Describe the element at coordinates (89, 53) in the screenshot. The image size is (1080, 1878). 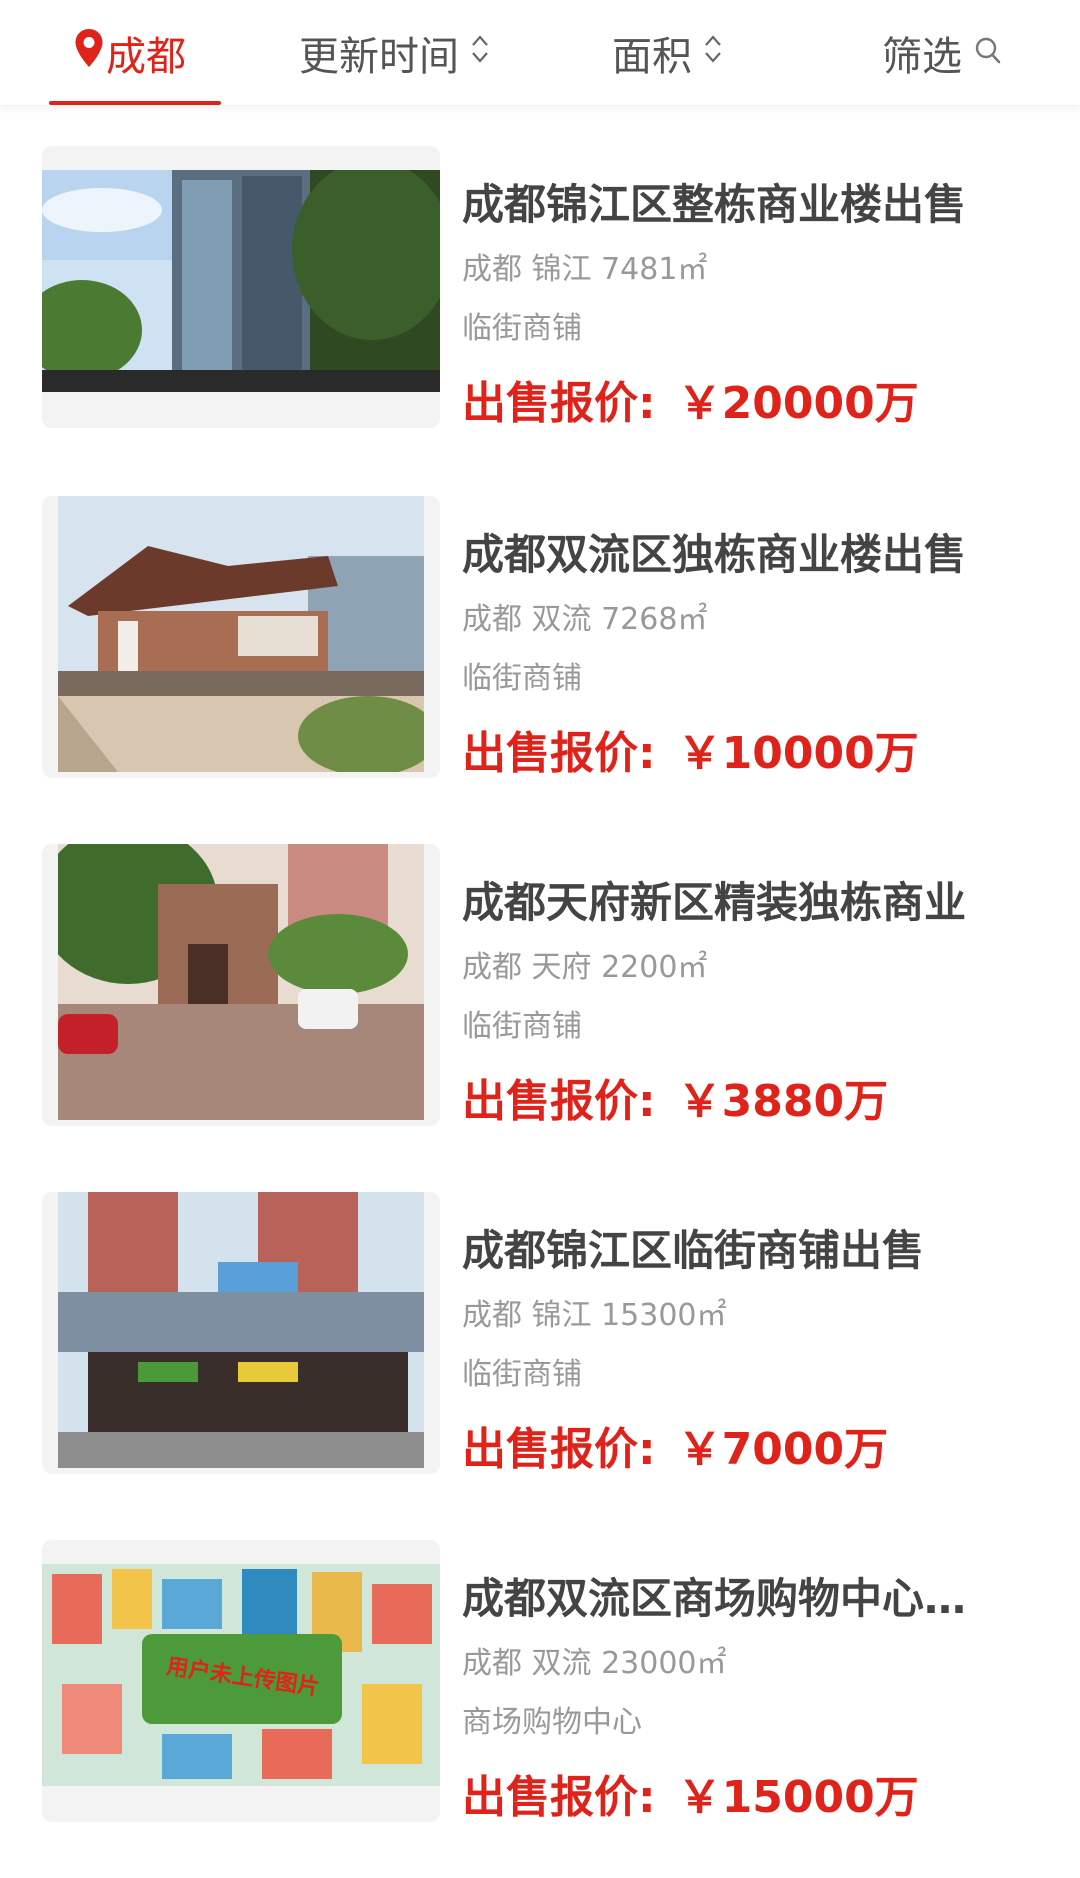
I see `location-pin-icon` at that location.